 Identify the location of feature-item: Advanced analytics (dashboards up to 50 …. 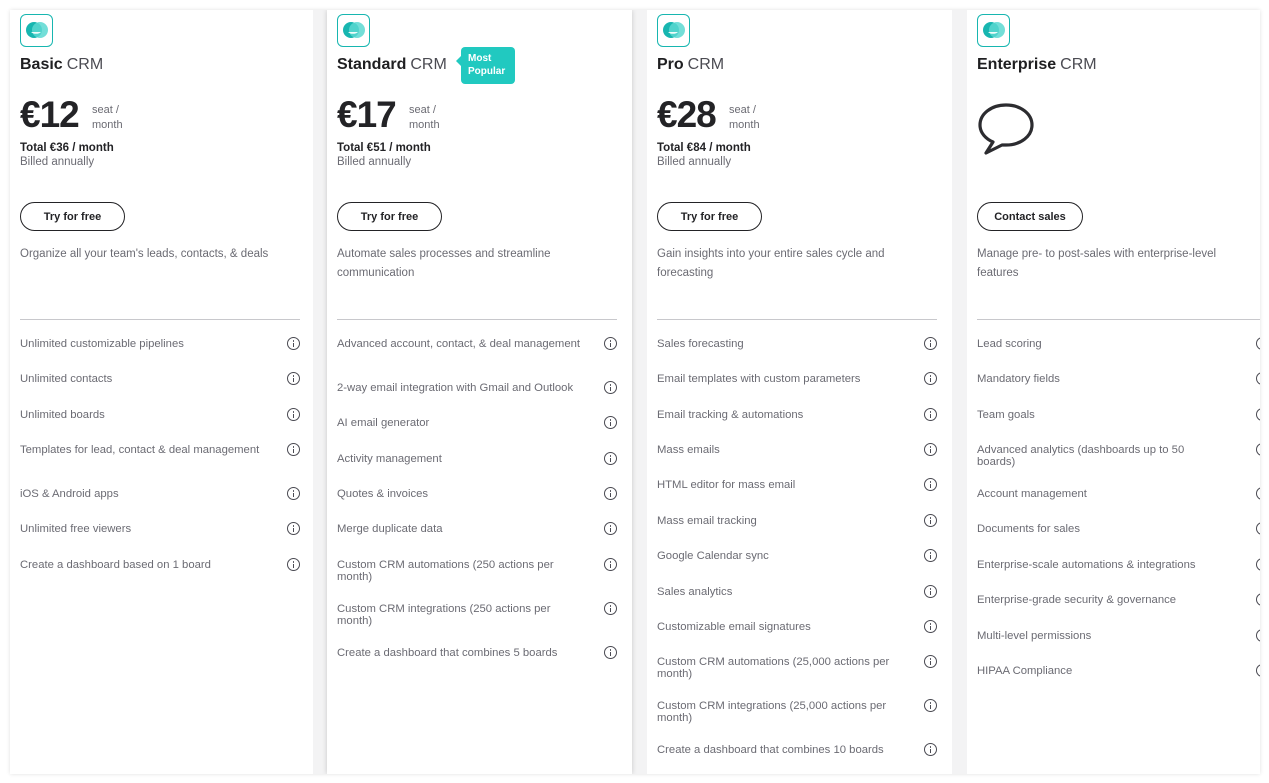
(1118, 455).